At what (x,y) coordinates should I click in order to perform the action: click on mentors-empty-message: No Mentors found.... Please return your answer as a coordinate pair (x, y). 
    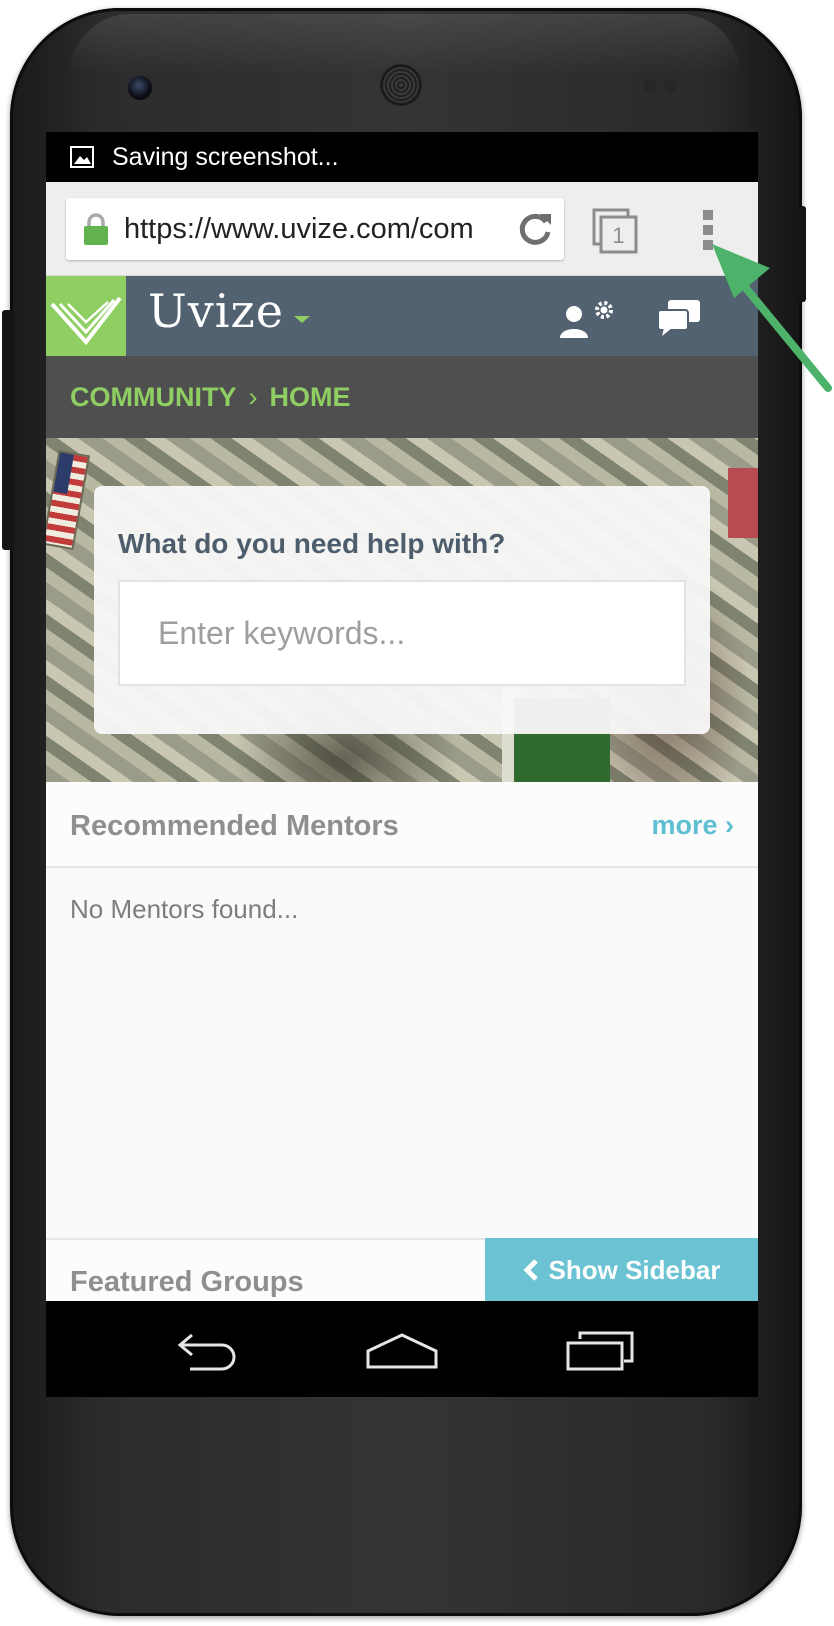
    Looking at the image, I should click on (184, 909).